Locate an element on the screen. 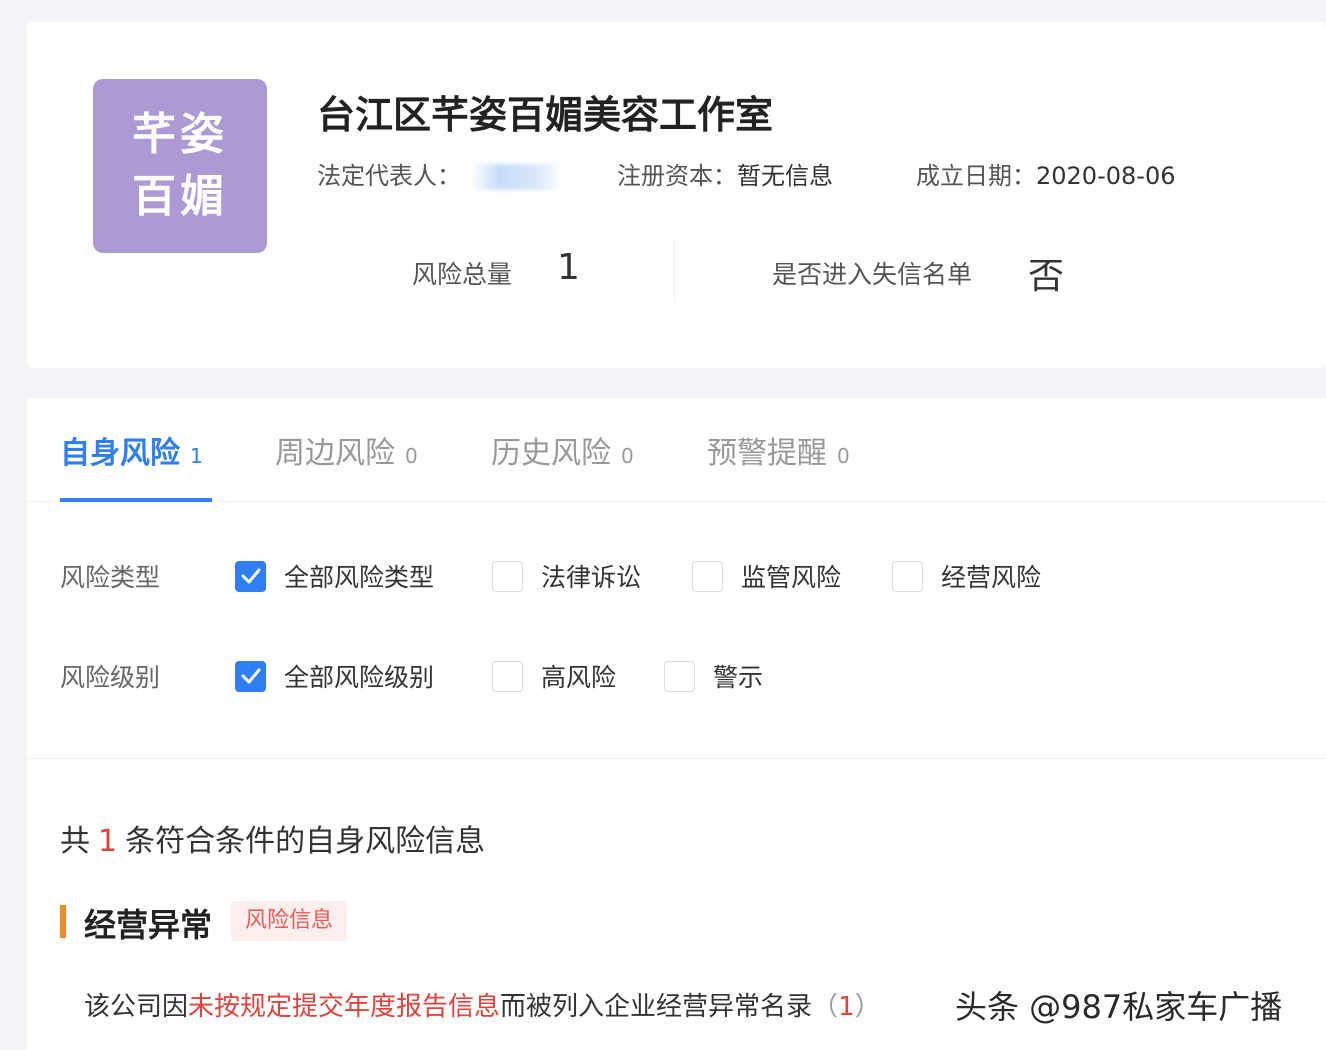 The width and height of the screenshot is (1326, 1050). reg-capital-label: 注册资本： is located at coordinates (677, 176).